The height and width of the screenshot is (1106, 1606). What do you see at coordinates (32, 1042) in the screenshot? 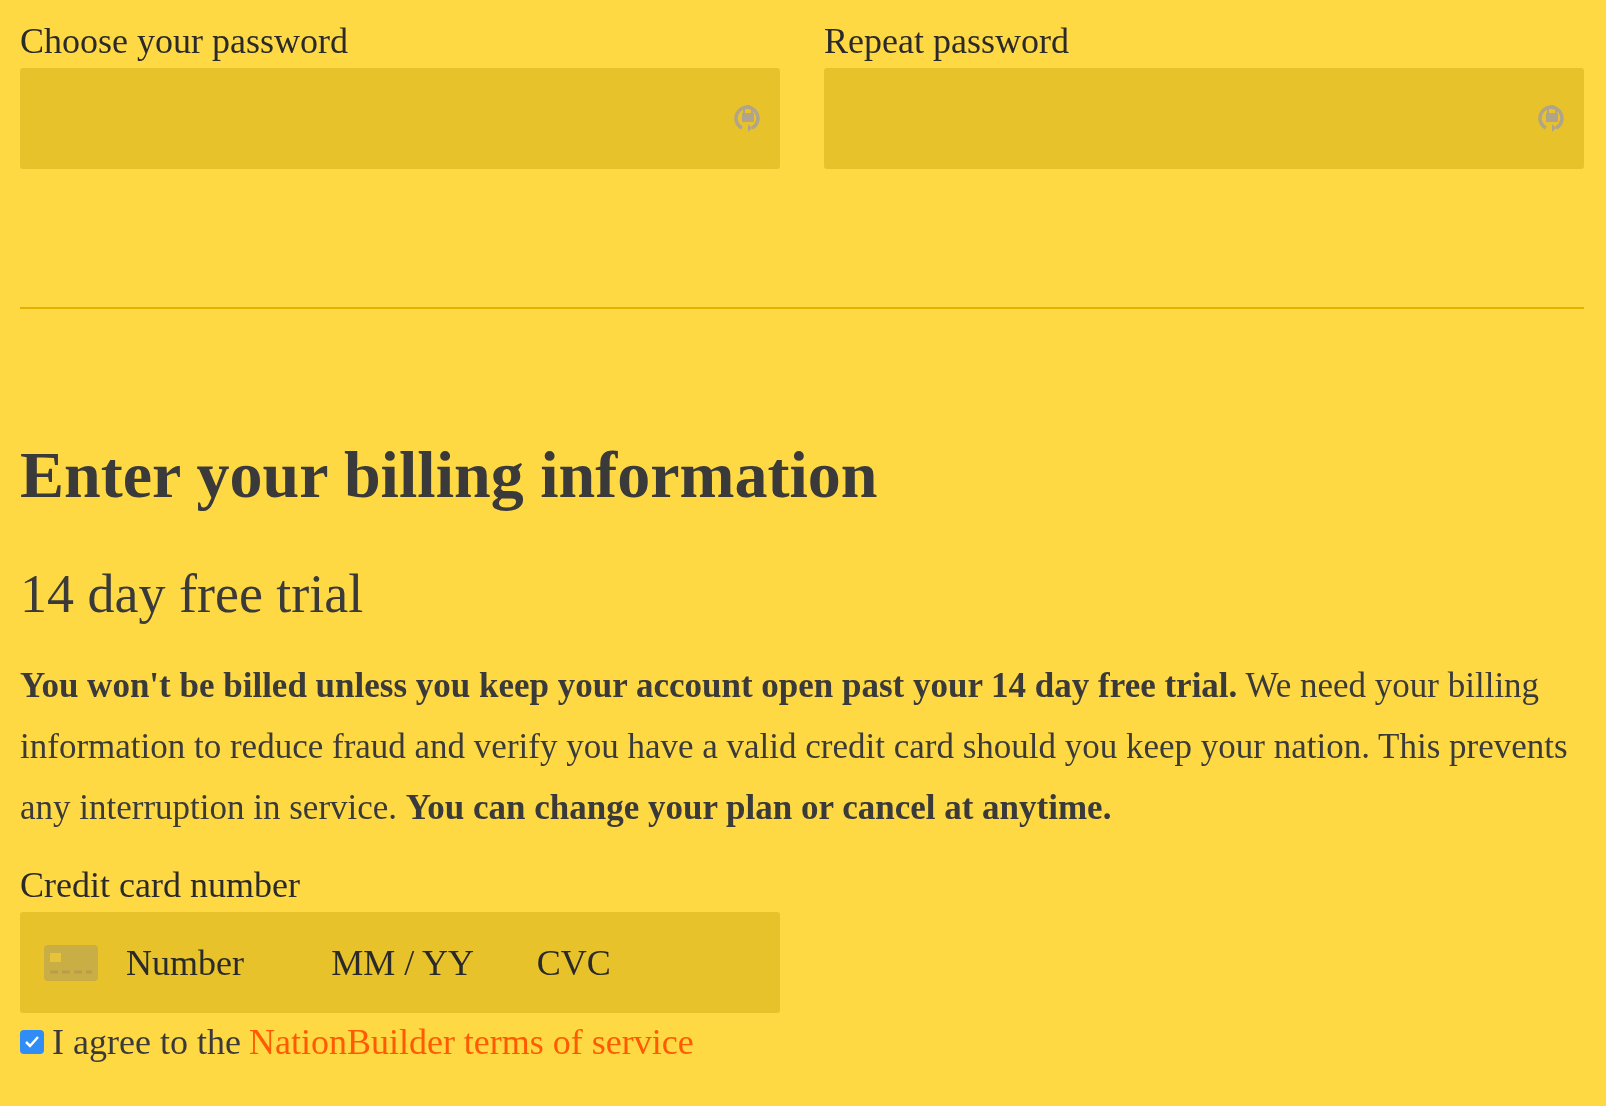
I see `checkbox` at bounding box center [32, 1042].